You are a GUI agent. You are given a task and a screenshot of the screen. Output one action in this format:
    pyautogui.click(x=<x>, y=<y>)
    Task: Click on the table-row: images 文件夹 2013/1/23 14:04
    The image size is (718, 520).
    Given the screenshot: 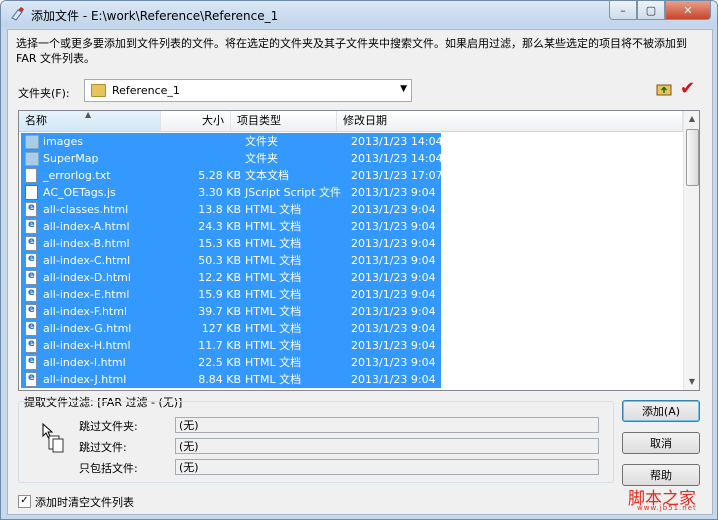 What is the action you would take?
    pyautogui.click(x=351, y=141)
    